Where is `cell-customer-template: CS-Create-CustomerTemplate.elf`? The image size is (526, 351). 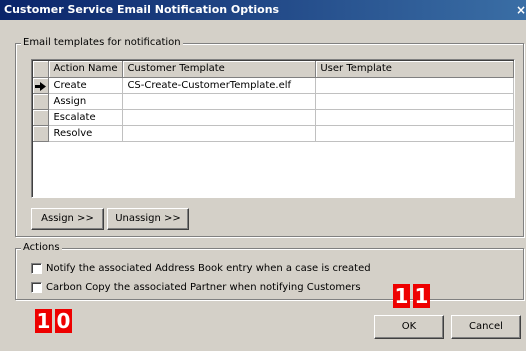
cell-customer-template: CS-Create-CustomerTemplate.elf is located at coordinates (219, 85).